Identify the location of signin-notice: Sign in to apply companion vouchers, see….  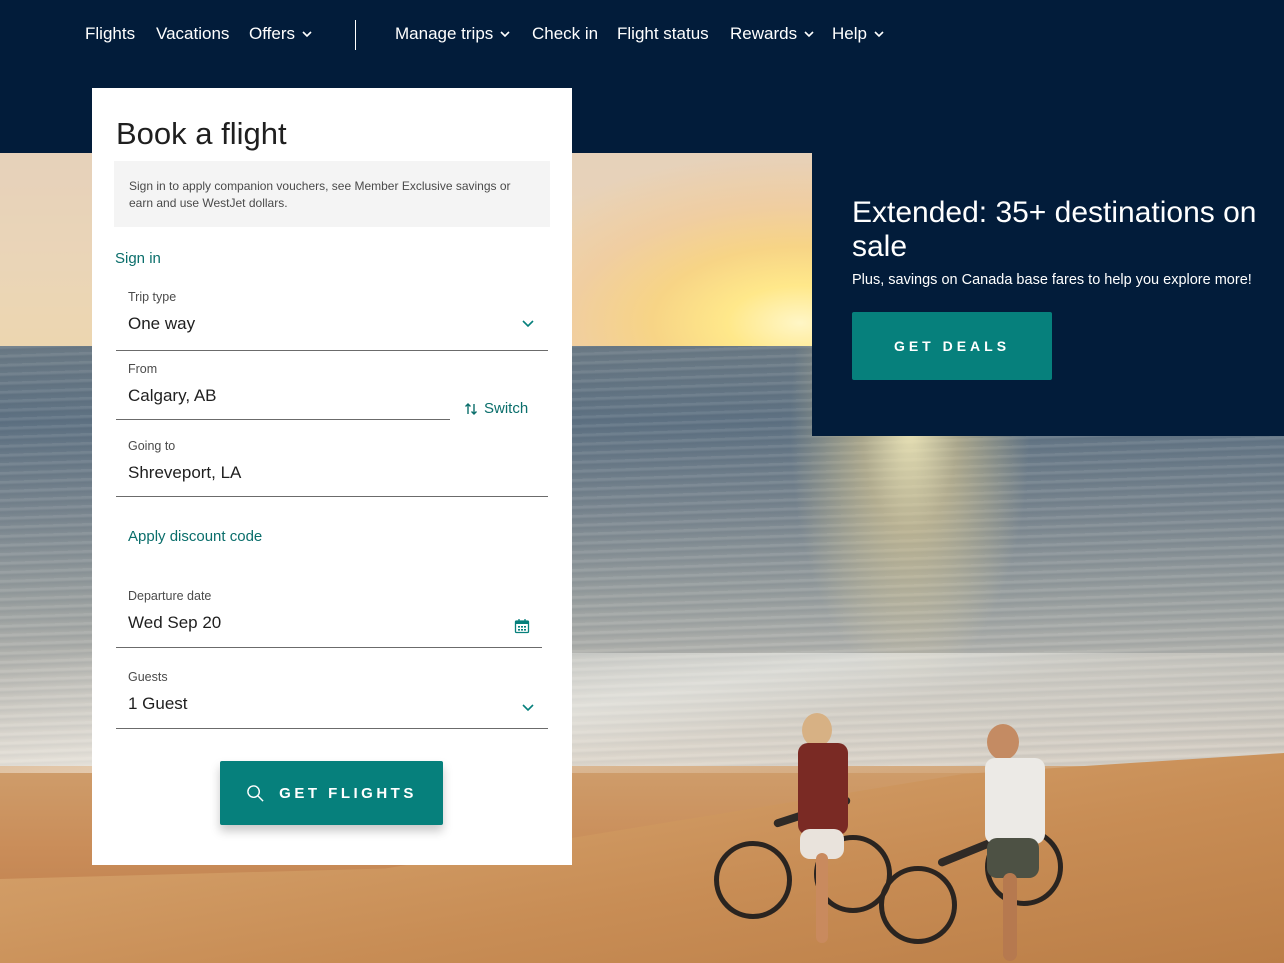
(332, 194).